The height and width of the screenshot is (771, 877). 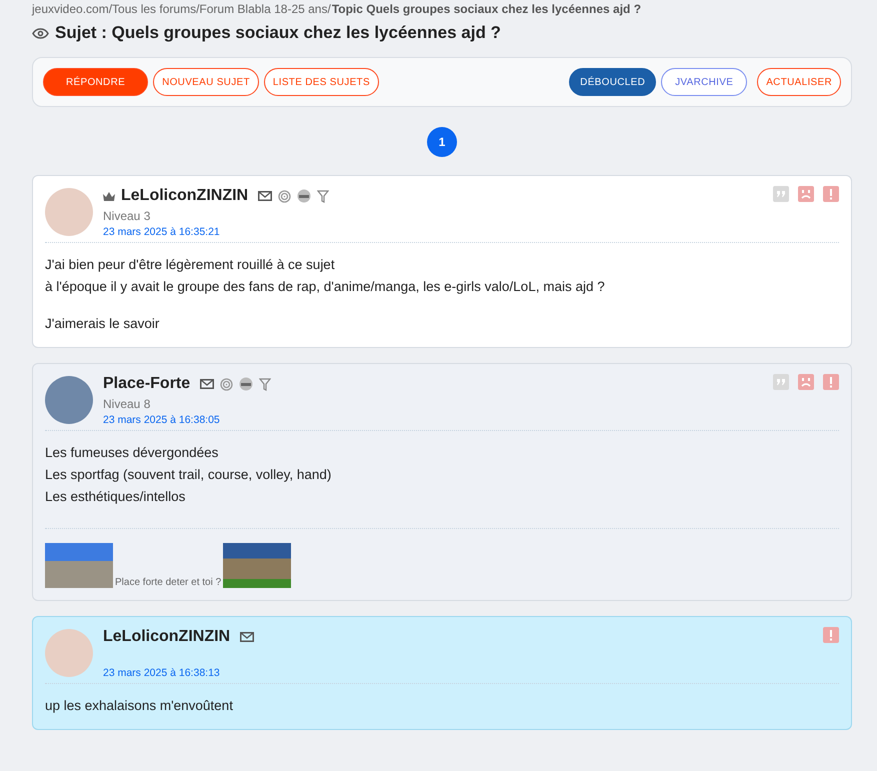 I want to click on message-text: up les exhalaisons m'envoûtent, so click(x=139, y=706).